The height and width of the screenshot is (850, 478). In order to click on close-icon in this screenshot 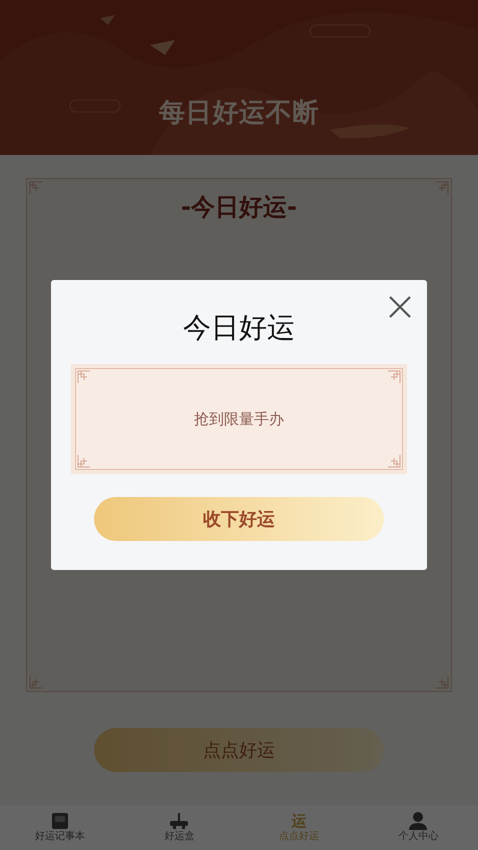, I will do `click(400, 307)`.